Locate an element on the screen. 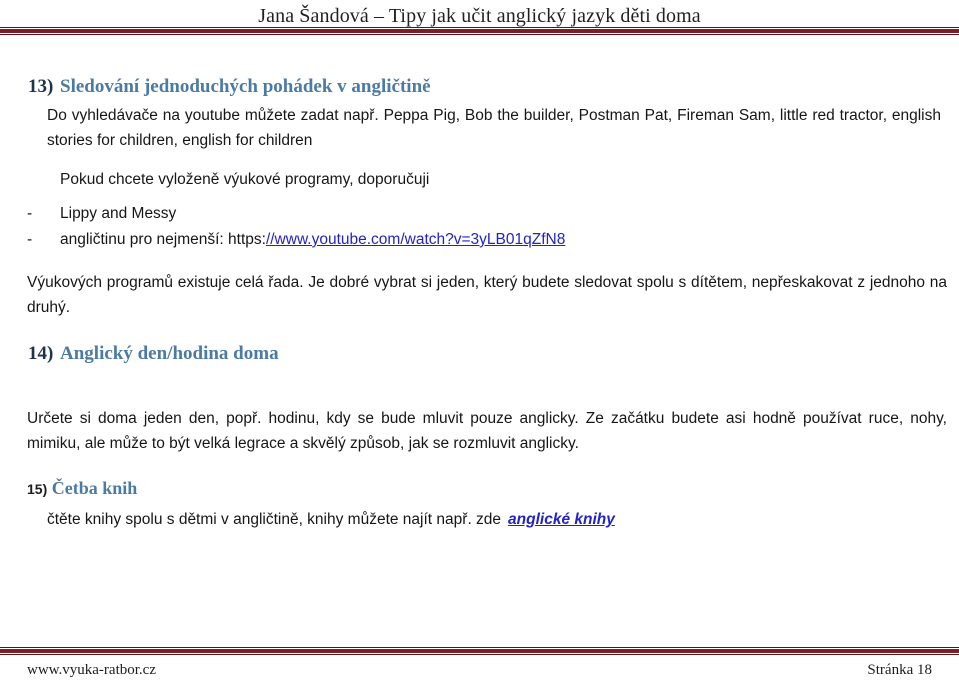  url-scheme-text: https: is located at coordinates (247, 239).